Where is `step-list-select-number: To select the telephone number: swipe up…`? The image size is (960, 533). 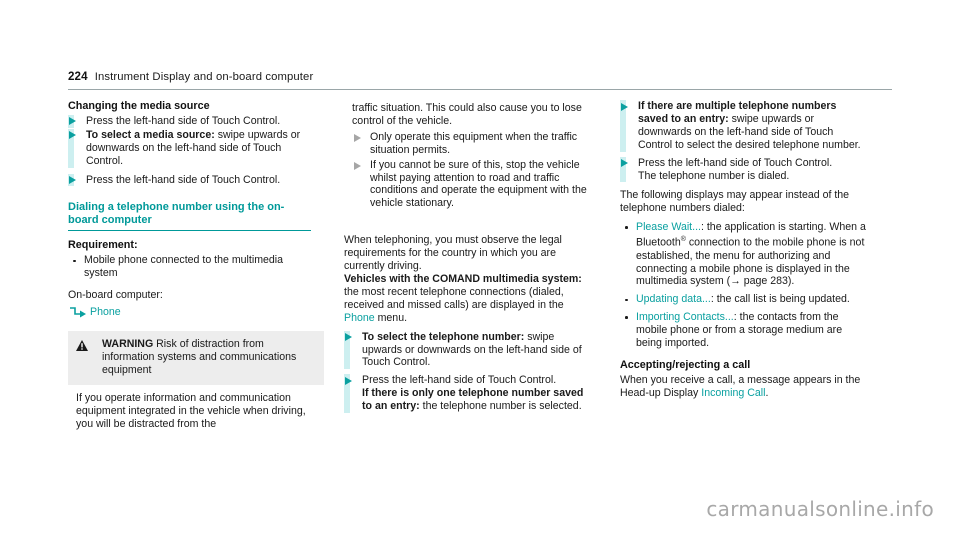 step-list-select-number: To select the telephone number: swipe up… is located at coordinates (468, 372).